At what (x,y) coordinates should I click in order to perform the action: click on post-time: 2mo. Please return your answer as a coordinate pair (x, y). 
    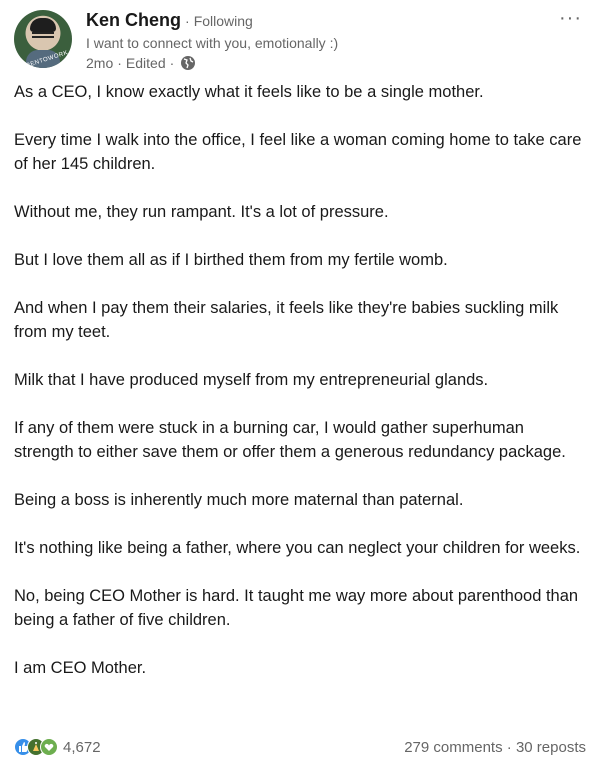
    Looking at the image, I should click on (100, 63).